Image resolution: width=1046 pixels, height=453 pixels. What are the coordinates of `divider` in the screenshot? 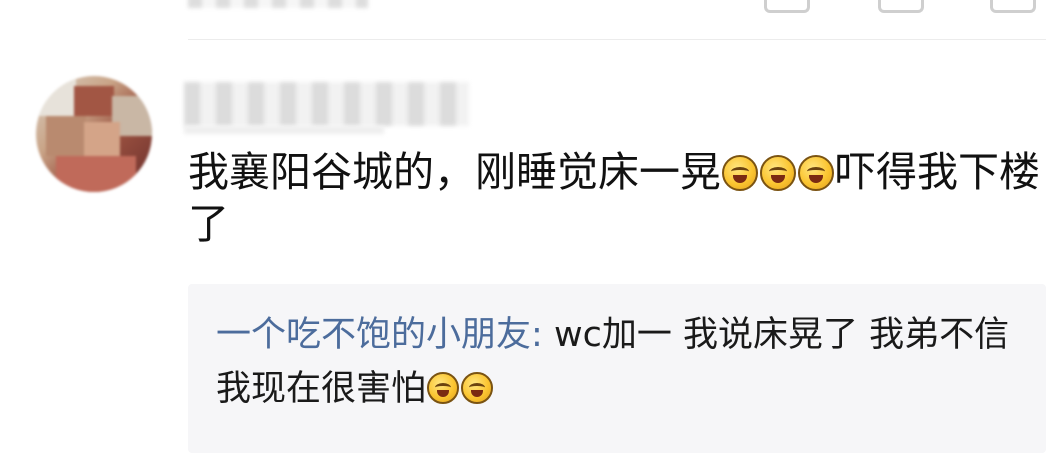 It's located at (617, 39).